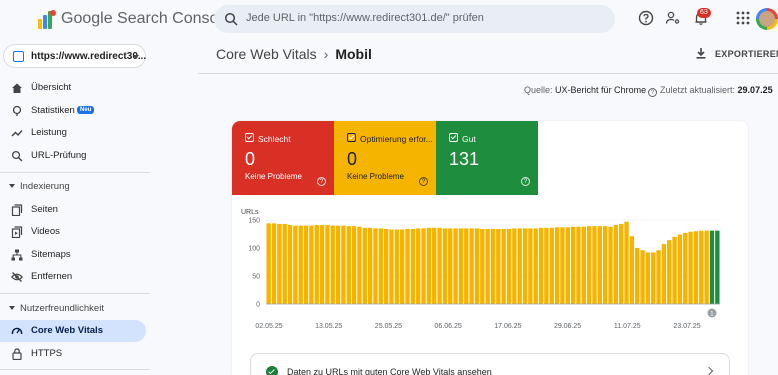  Describe the element at coordinates (47, 19) in the screenshot. I see `search-console-logo` at that location.